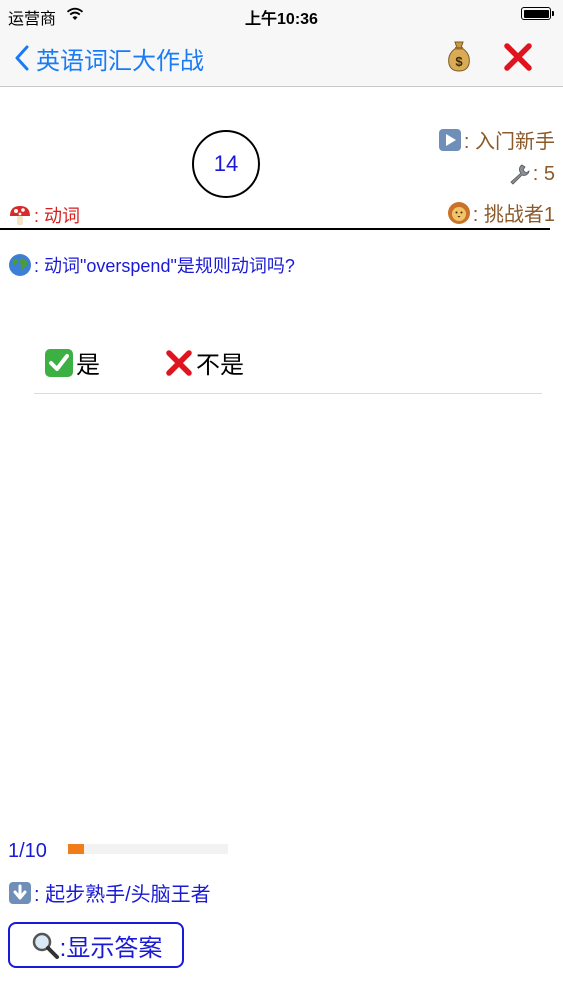 The image size is (563, 1000). I want to click on tools-count: : 5, so click(543, 173).